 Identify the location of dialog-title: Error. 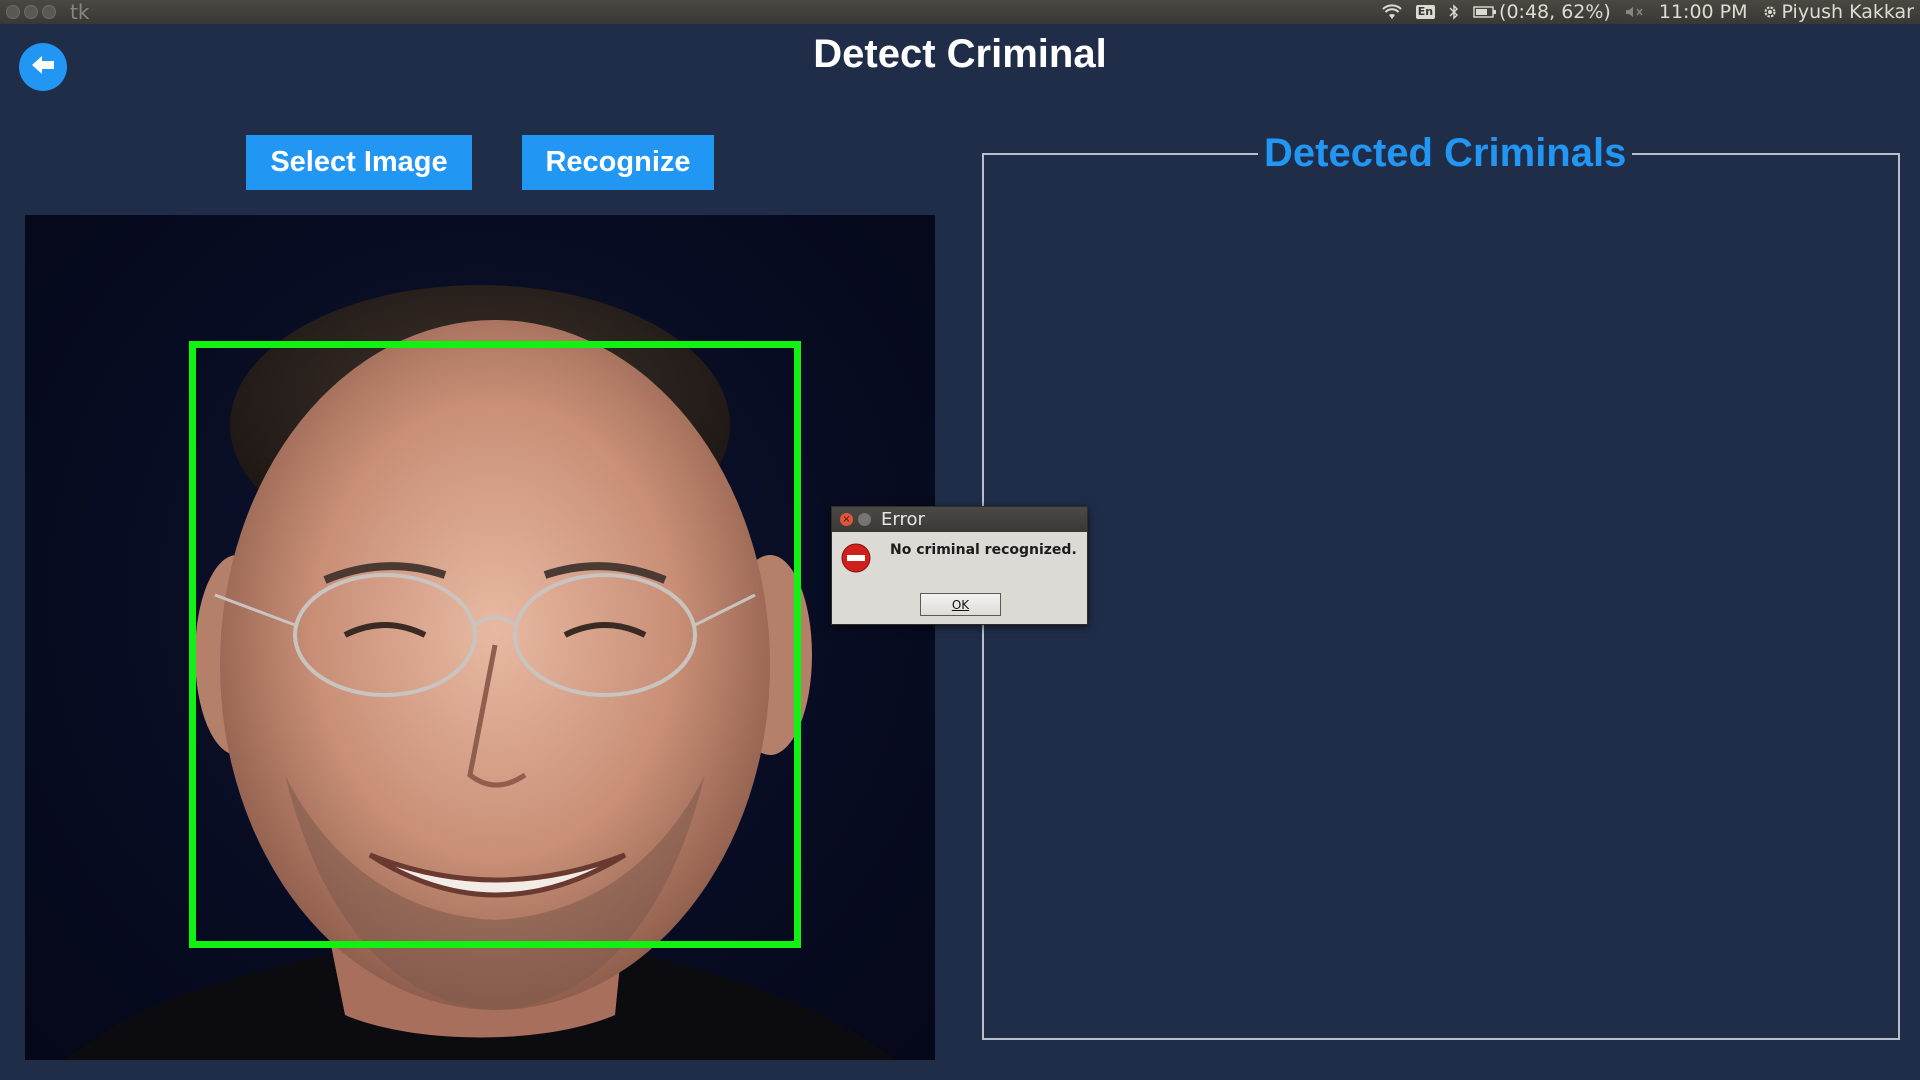
(903, 519).